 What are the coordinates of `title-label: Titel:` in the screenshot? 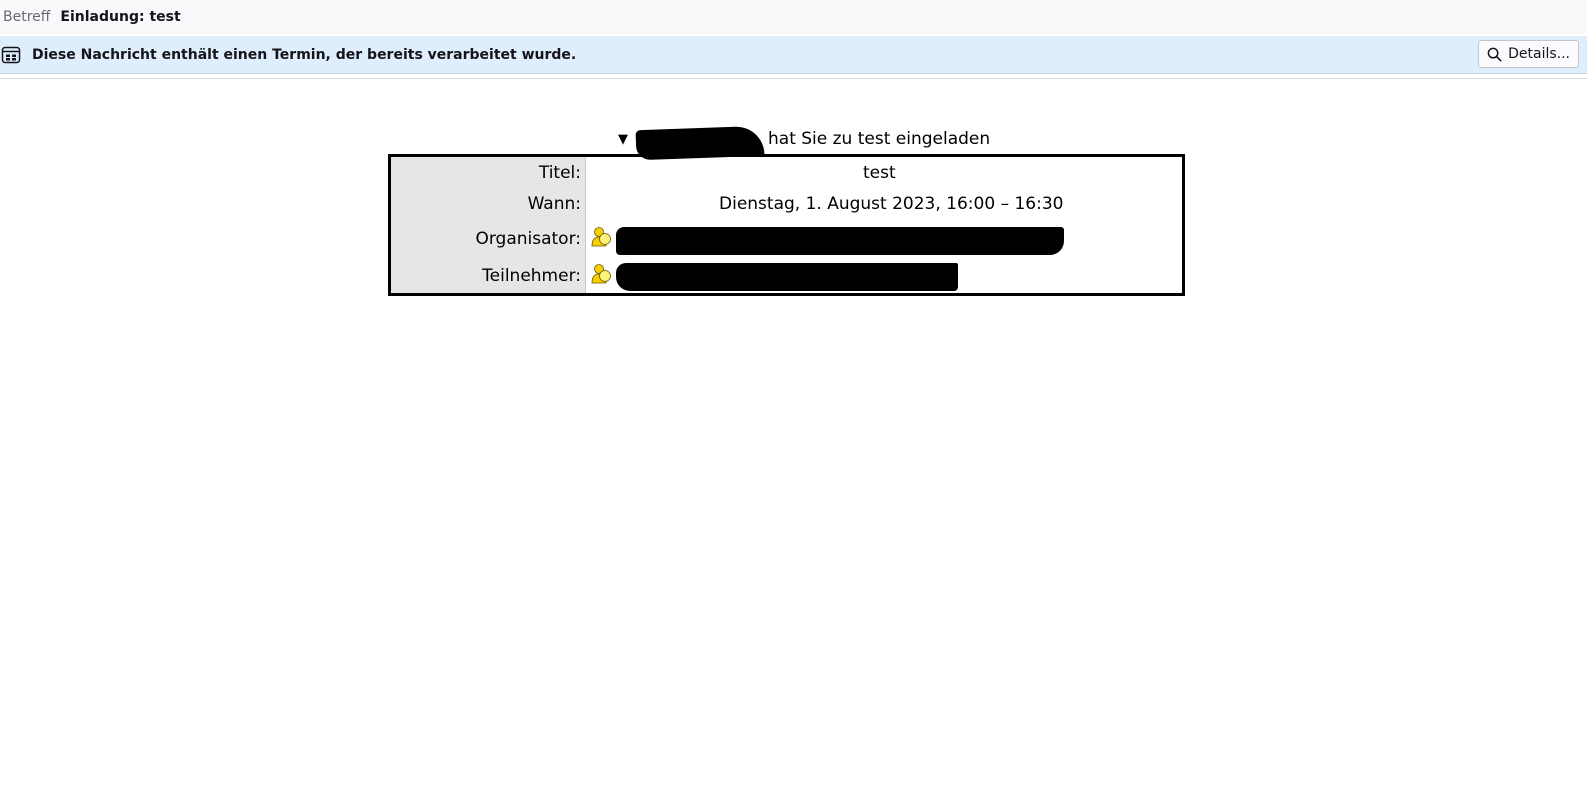 It's located at (559, 173).